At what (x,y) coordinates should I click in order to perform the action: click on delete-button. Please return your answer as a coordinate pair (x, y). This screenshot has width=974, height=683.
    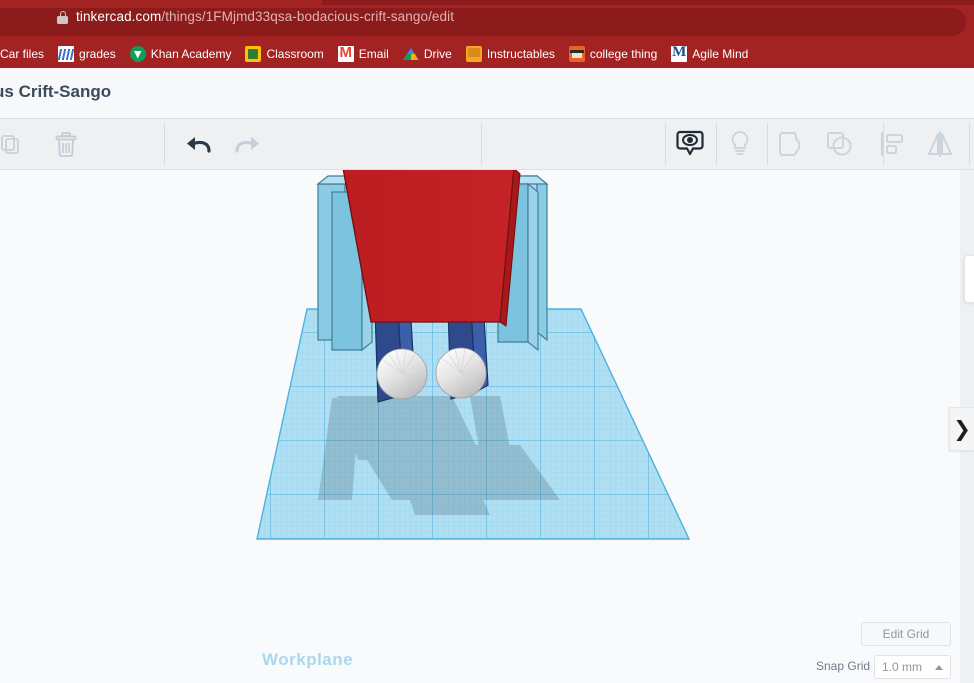
    Looking at the image, I should click on (66, 144).